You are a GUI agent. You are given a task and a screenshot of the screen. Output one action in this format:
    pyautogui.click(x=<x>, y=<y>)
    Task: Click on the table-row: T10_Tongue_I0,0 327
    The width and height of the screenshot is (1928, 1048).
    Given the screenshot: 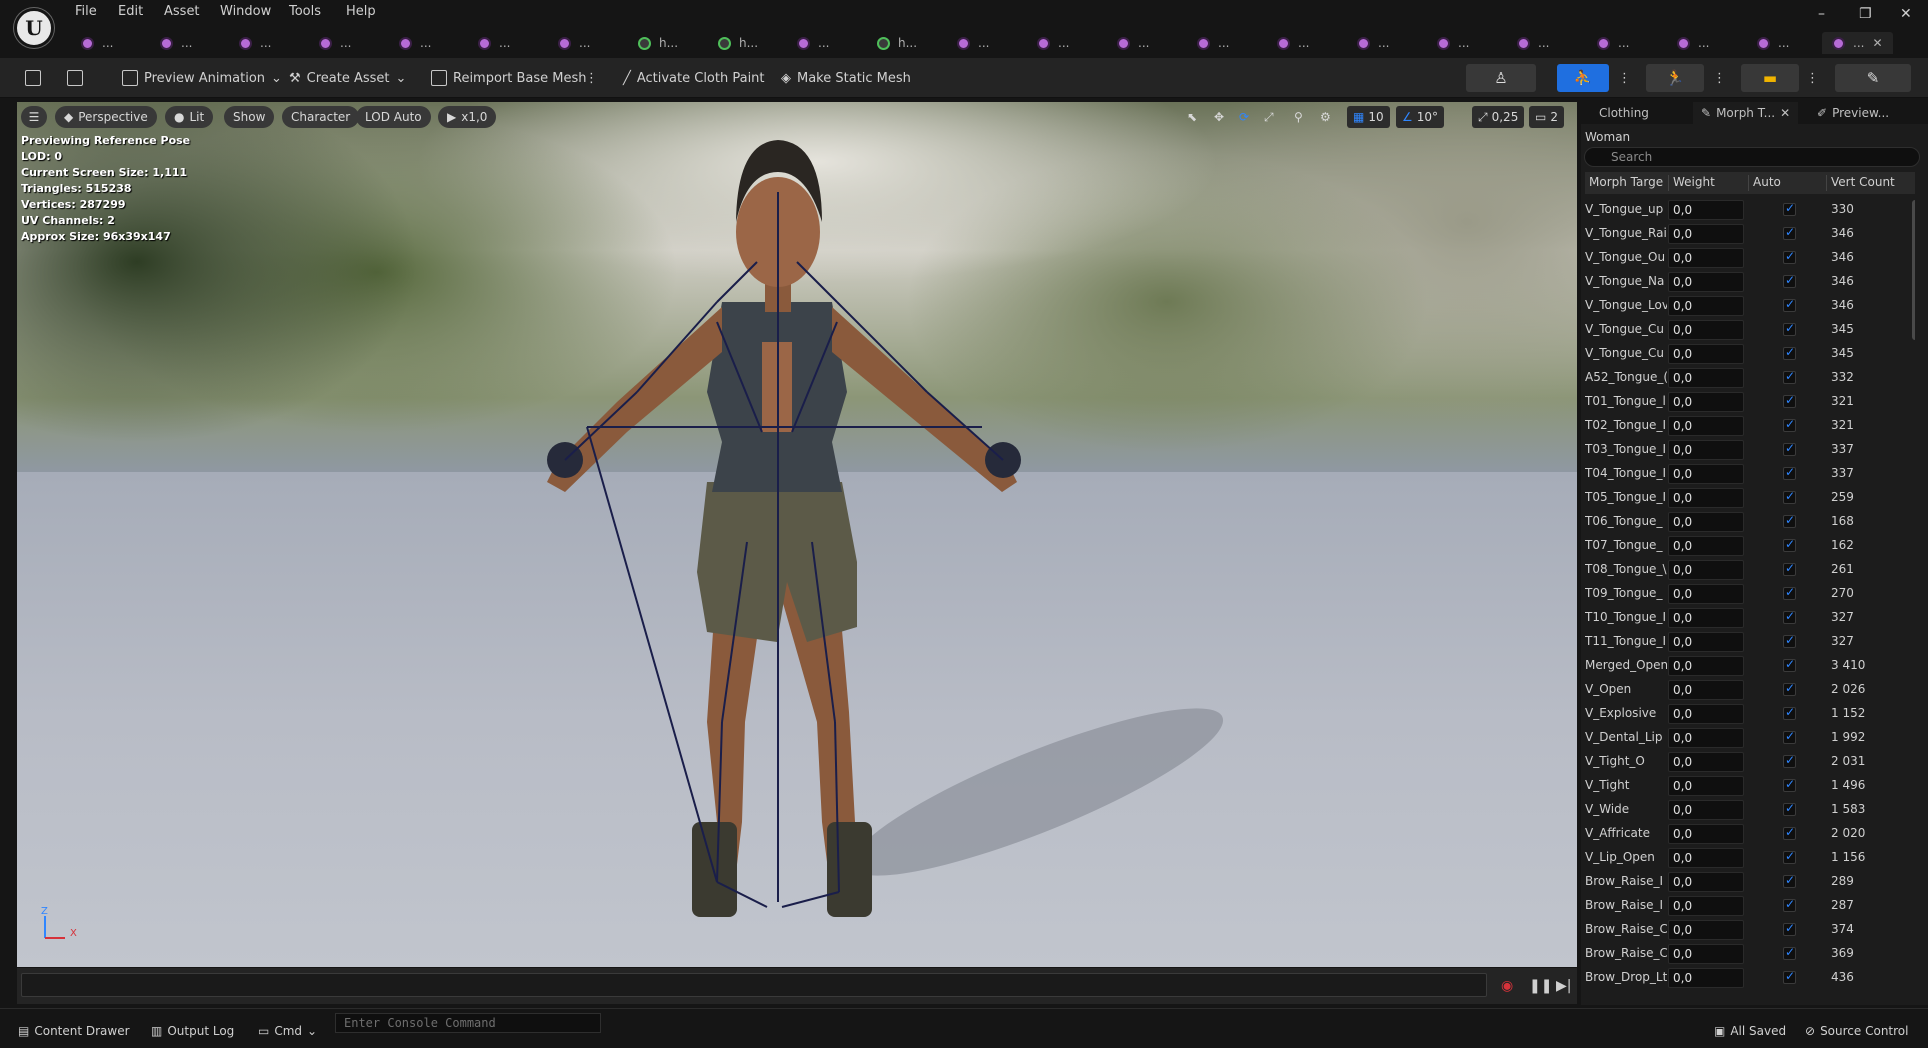 What is the action you would take?
    pyautogui.click(x=1750, y=618)
    